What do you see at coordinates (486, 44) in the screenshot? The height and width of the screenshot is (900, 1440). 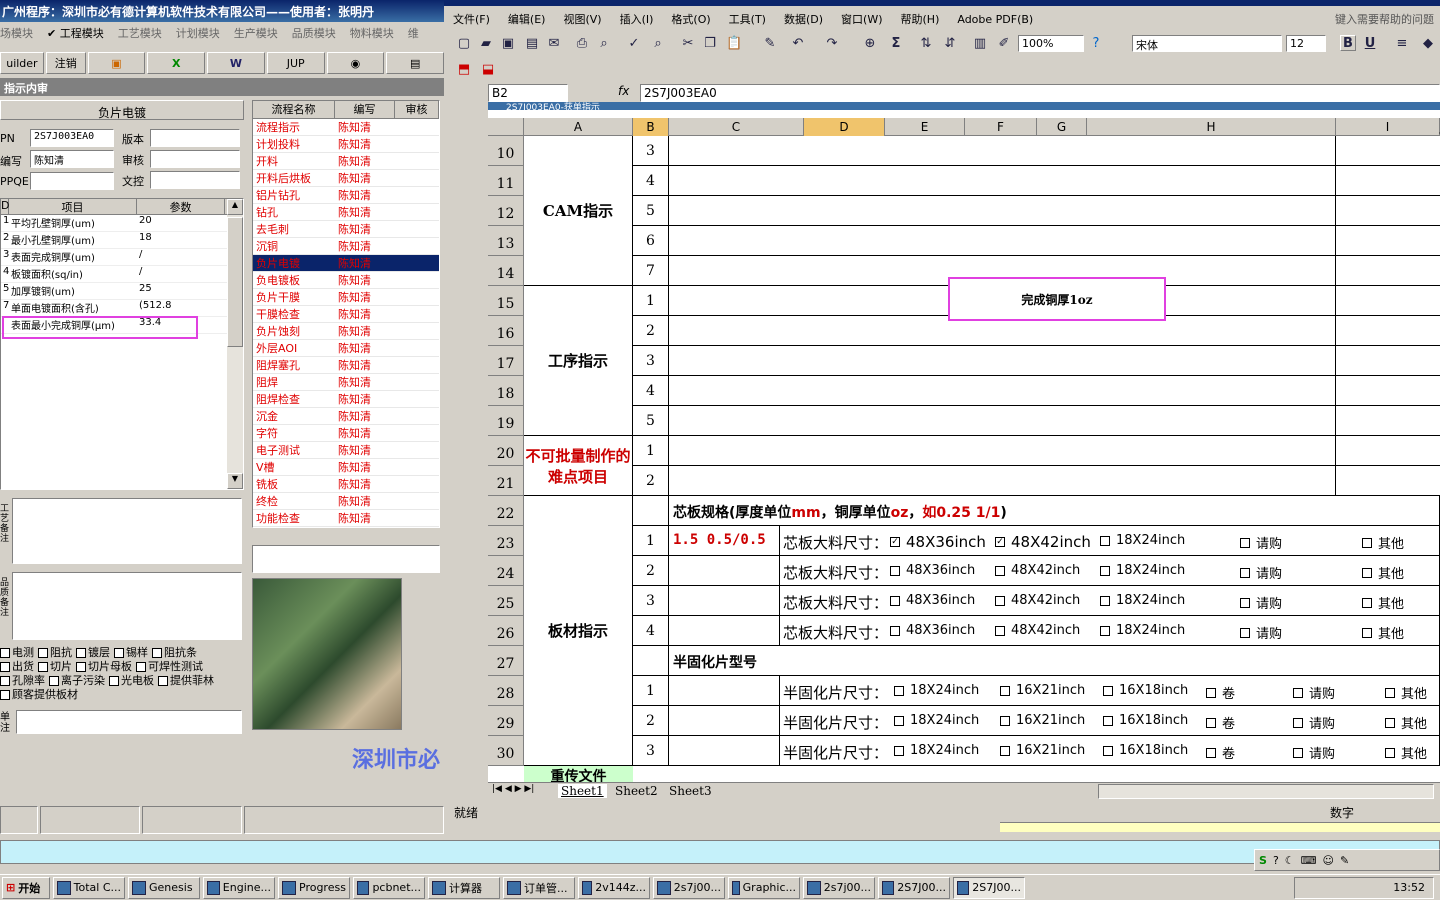 I see `open-icon: ▰` at bounding box center [486, 44].